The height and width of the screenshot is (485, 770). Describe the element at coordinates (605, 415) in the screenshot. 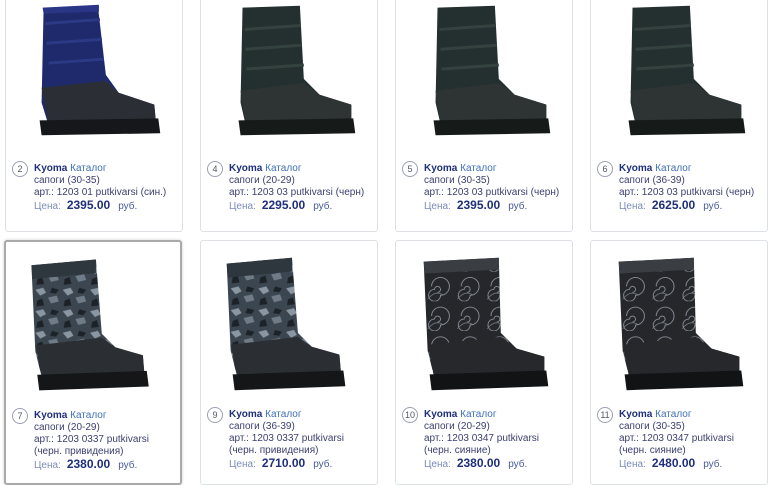

I see `product-number: 11` at that location.